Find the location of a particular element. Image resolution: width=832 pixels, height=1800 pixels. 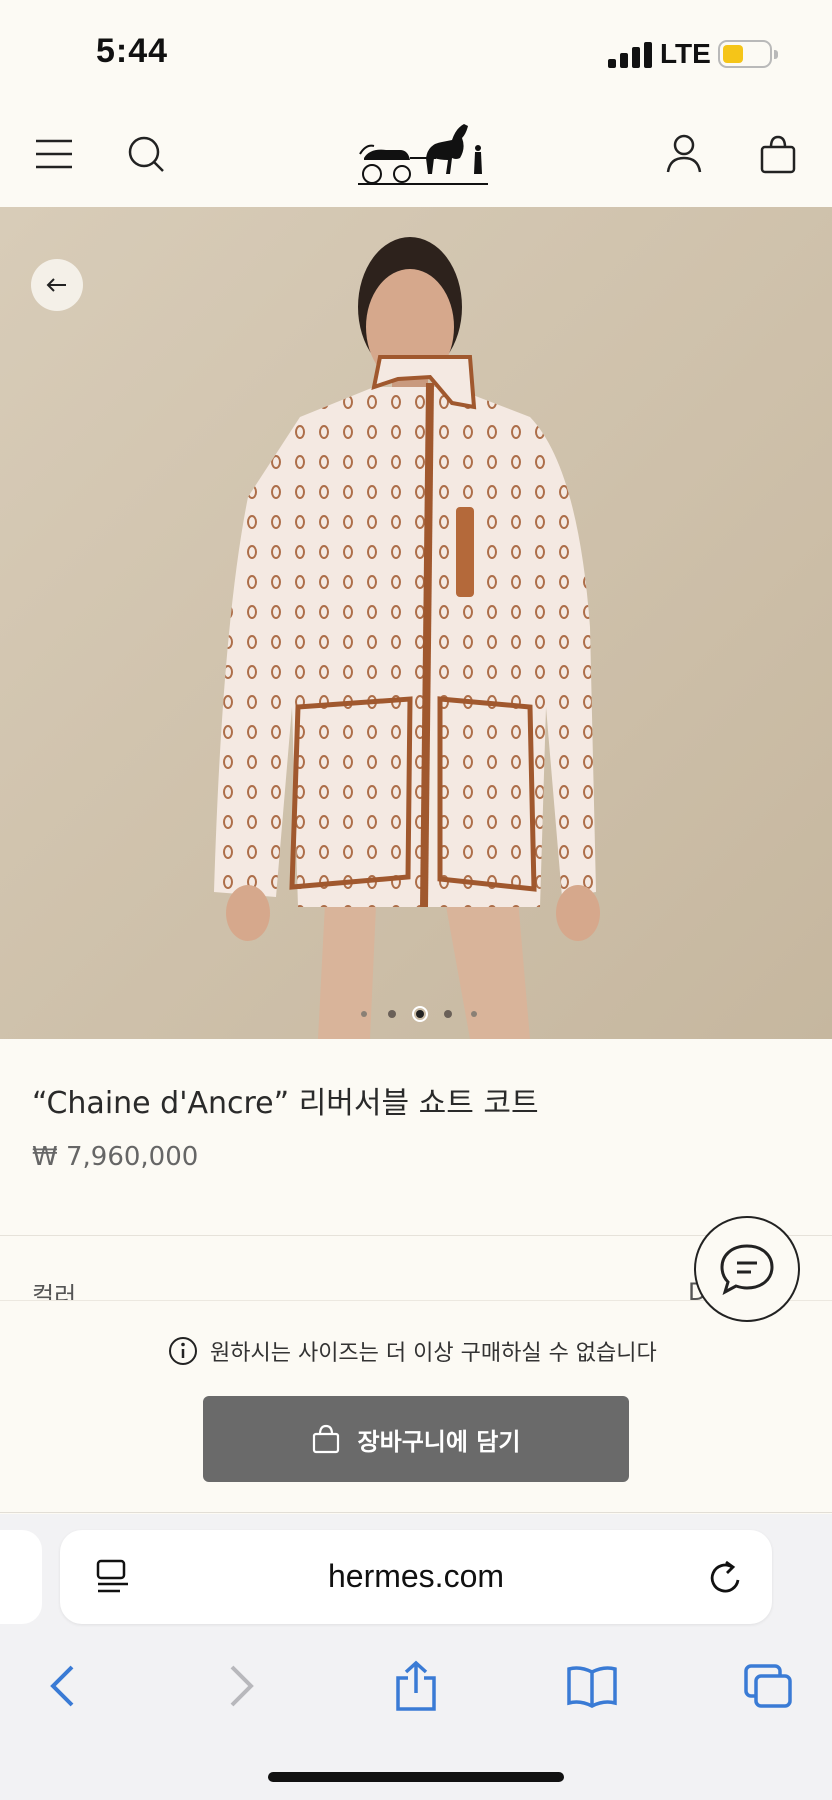

add-to-cart-label: 장바구니에 담기 is located at coordinates (439, 1441).